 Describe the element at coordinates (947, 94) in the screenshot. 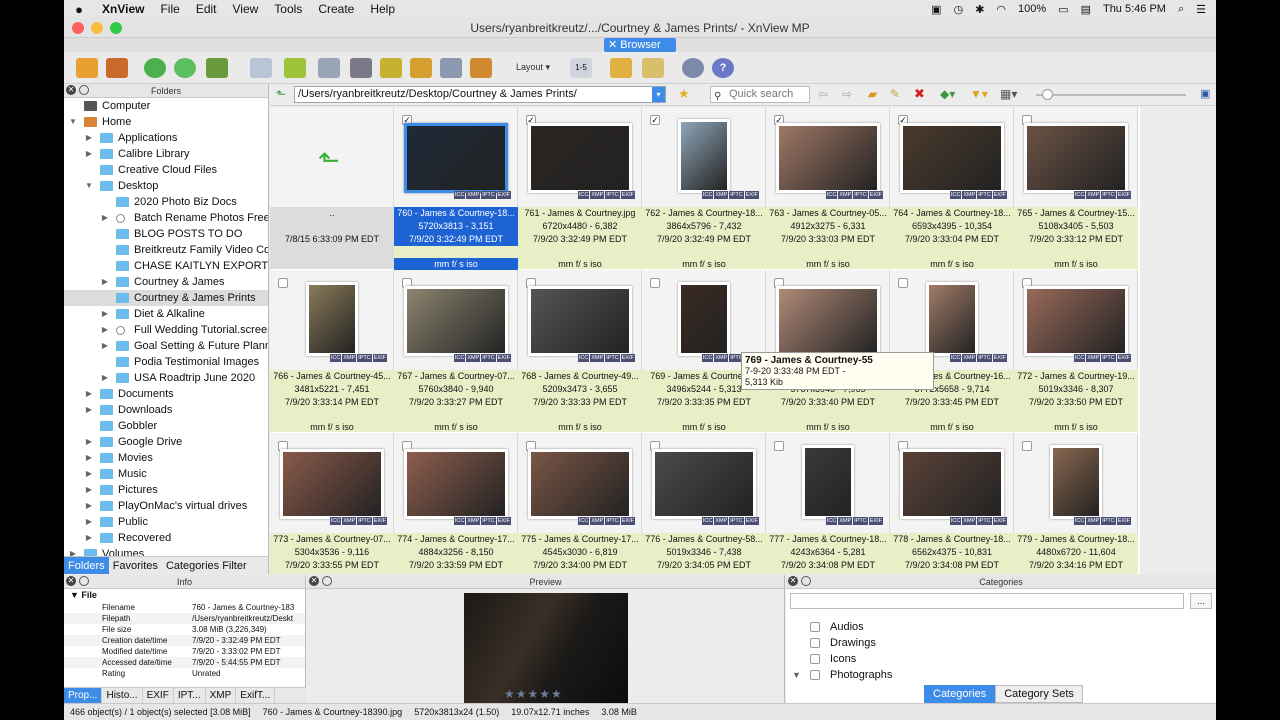

I see `sort-icon: ◆▾` at that location.